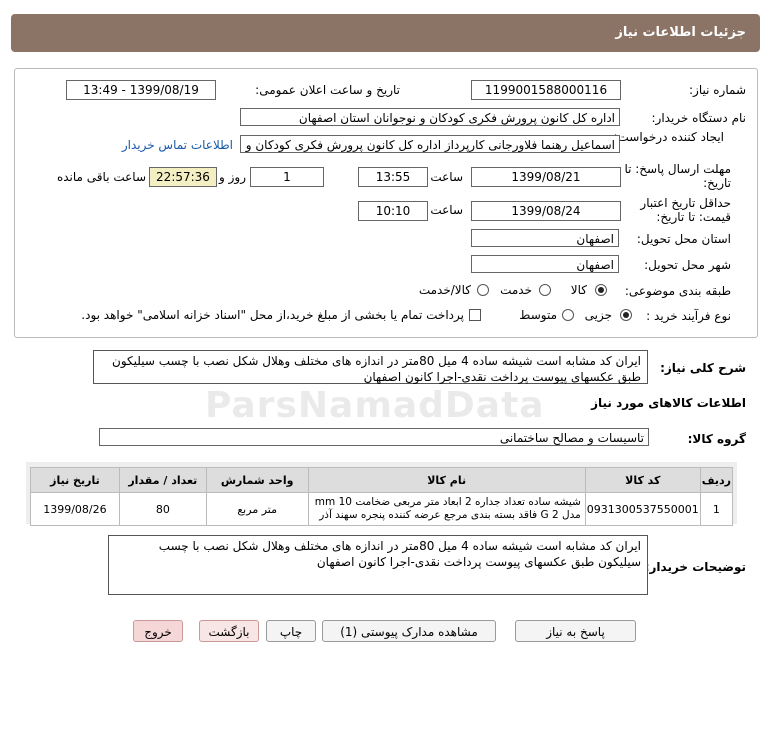  I want to click on col-qty: تعداد / مقدار, so click(162, 480).